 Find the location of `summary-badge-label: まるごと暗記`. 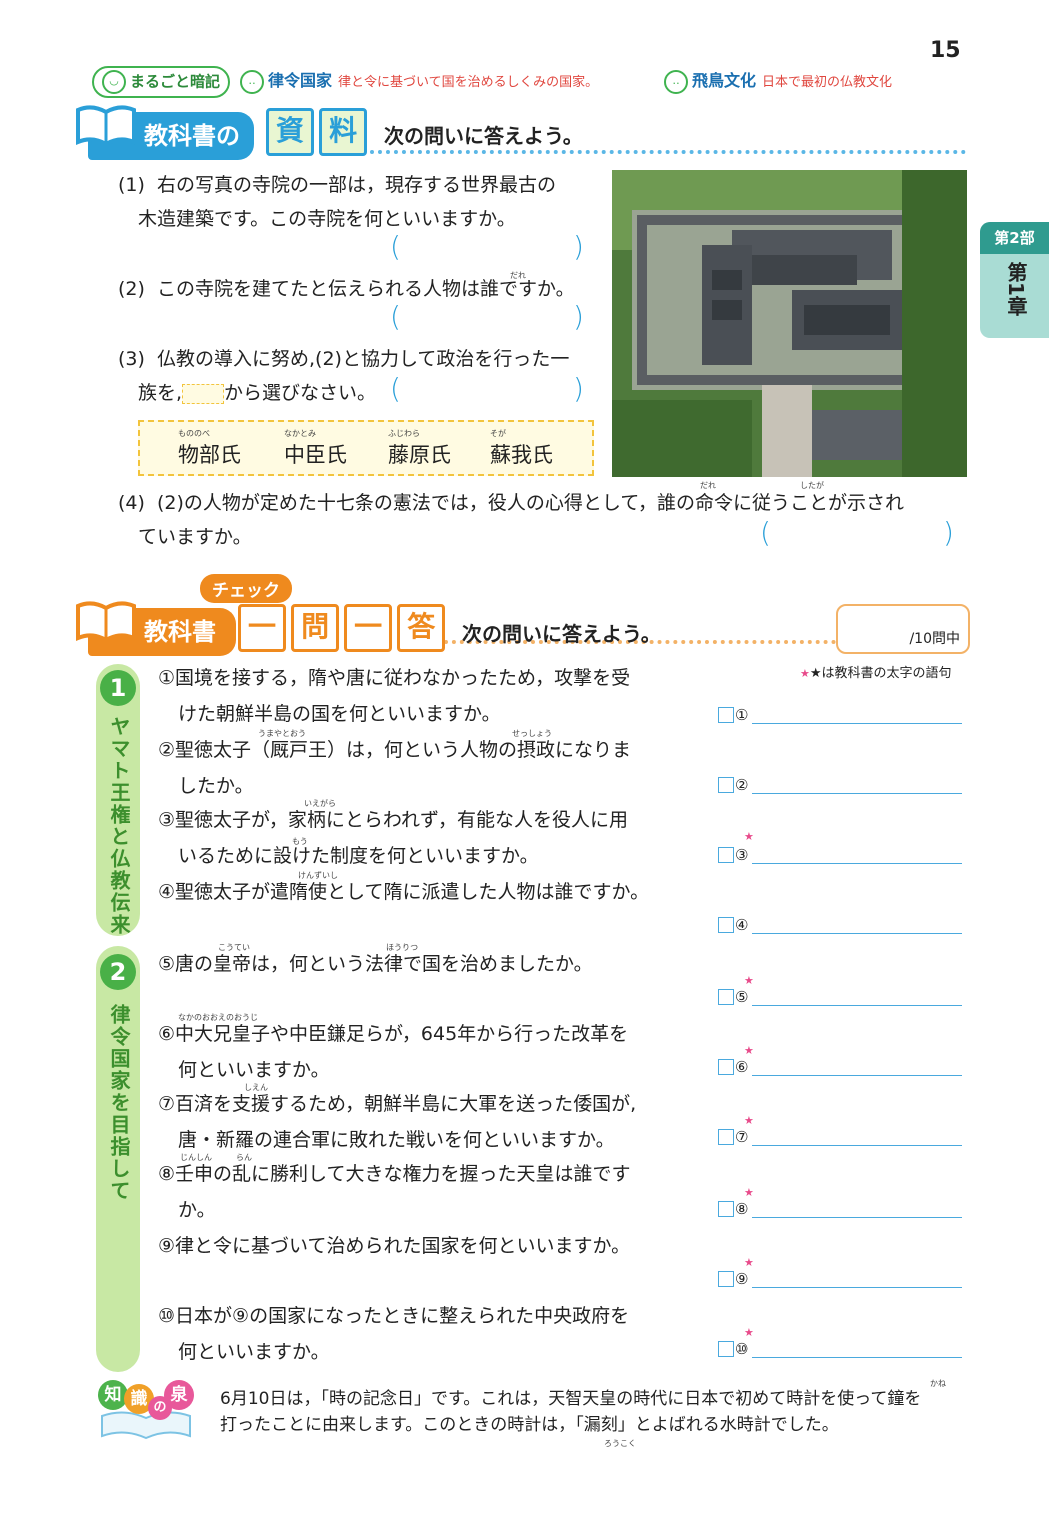

summary-badge-label: まるごと暗記 is located at coordinates (175, 81).